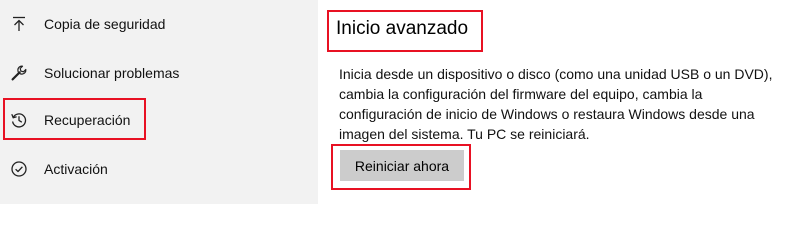  I want to click on sidebar-item-recovery: Recuperación, so click(159, 120).